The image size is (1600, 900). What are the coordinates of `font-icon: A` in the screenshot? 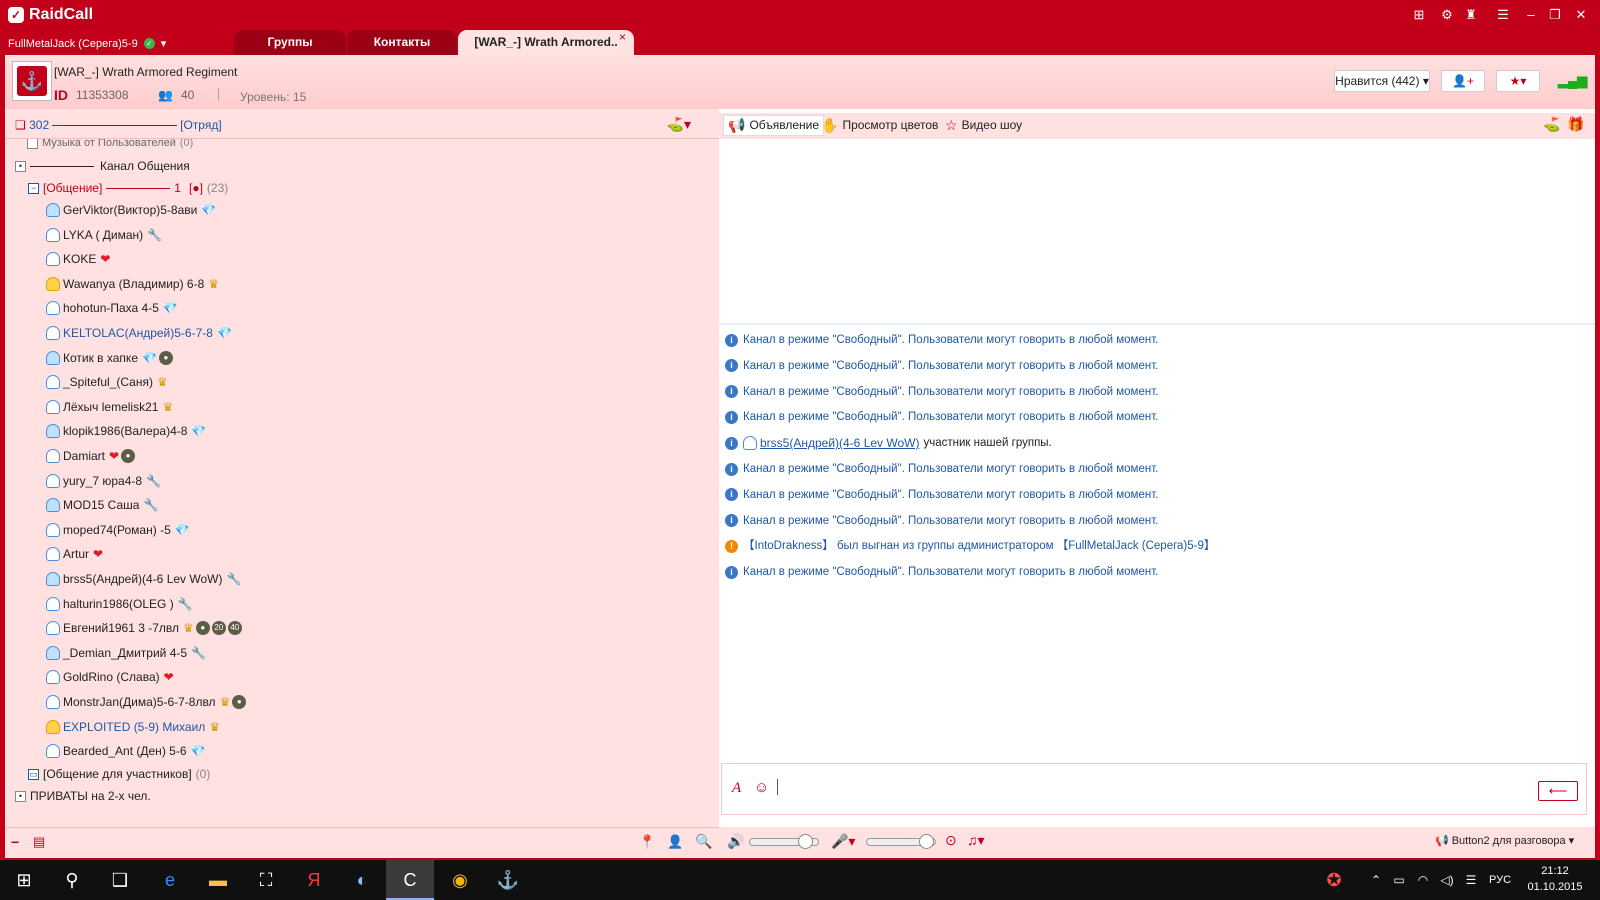 It's located at (736, 788).